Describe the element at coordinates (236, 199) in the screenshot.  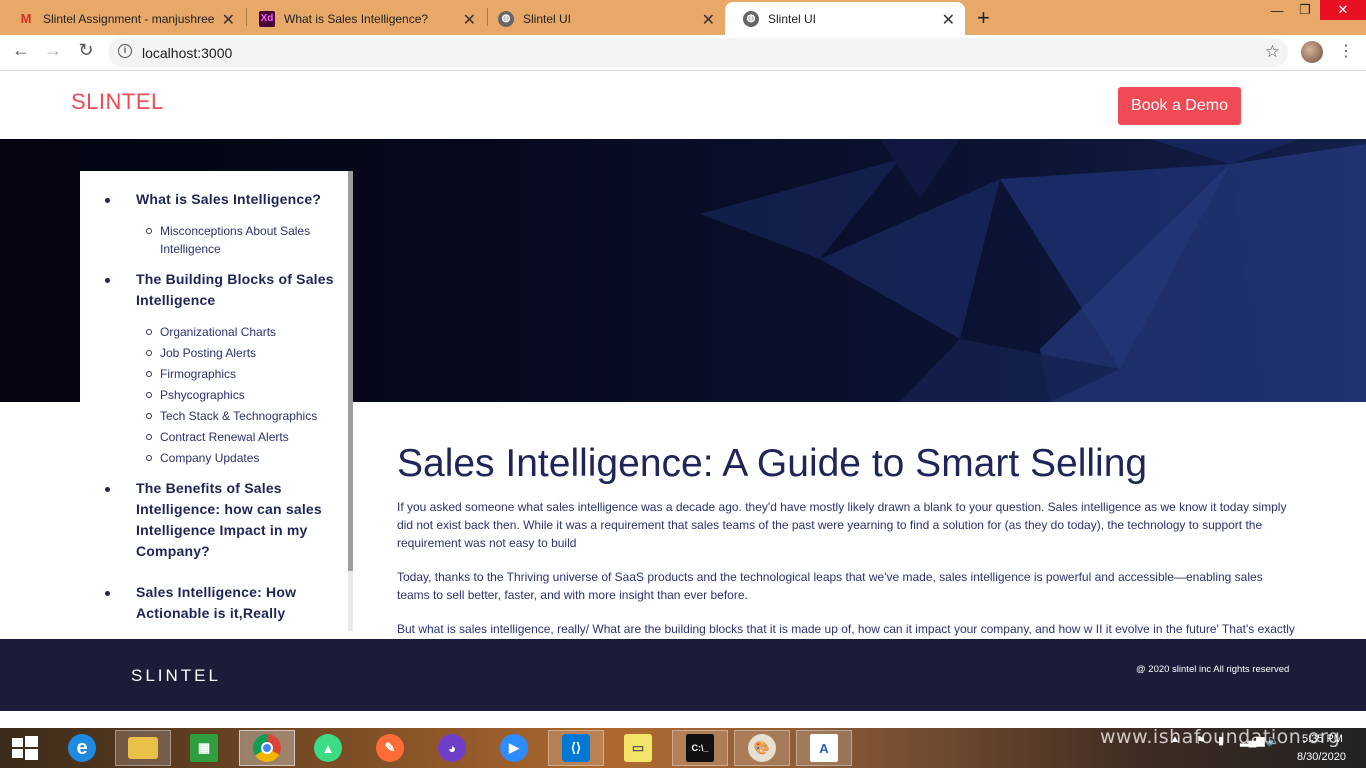
I see `toc-heading: What is Sales Intelligence?` at that location.